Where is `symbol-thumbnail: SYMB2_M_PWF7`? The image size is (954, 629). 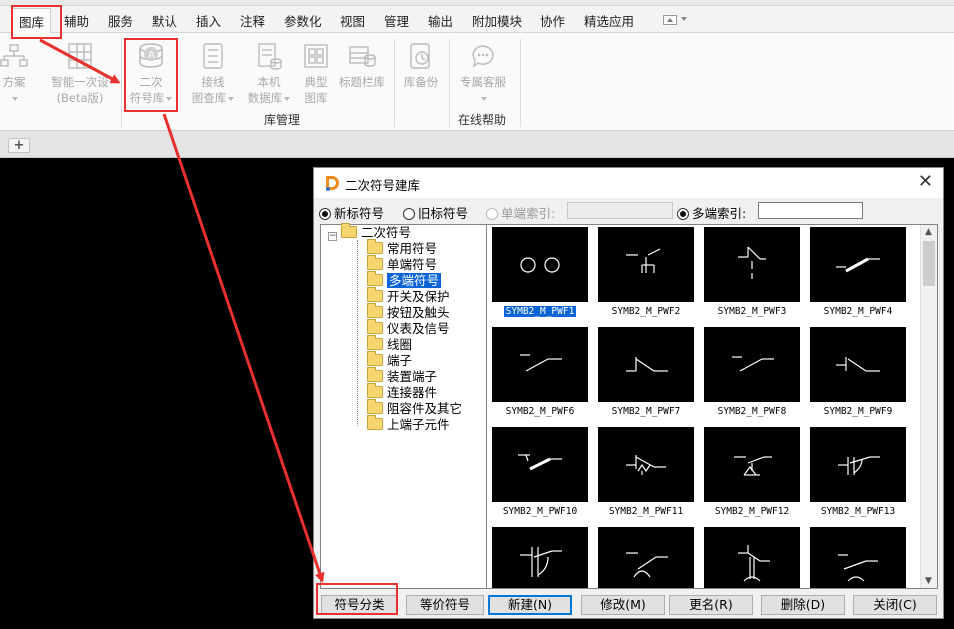
symbol-thumbnail: SYMB2_M_PWF7 is located at coordinates (646, 372).